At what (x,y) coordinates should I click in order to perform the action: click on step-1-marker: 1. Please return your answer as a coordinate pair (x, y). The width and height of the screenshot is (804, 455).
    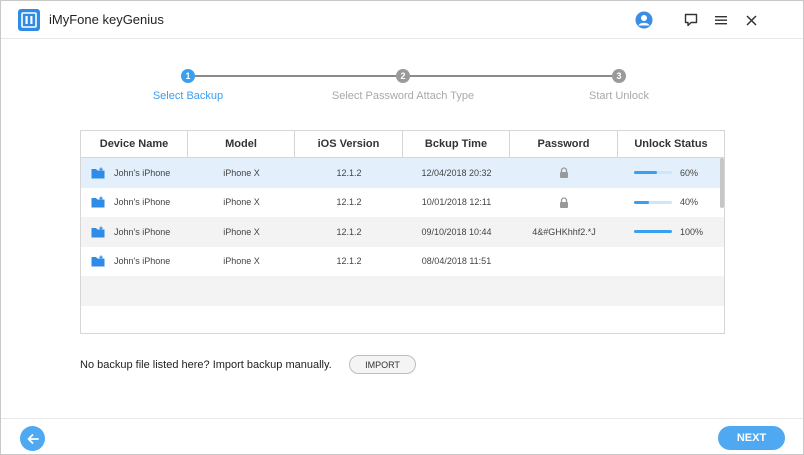
    Looking at the image, I should click on (188, 76).